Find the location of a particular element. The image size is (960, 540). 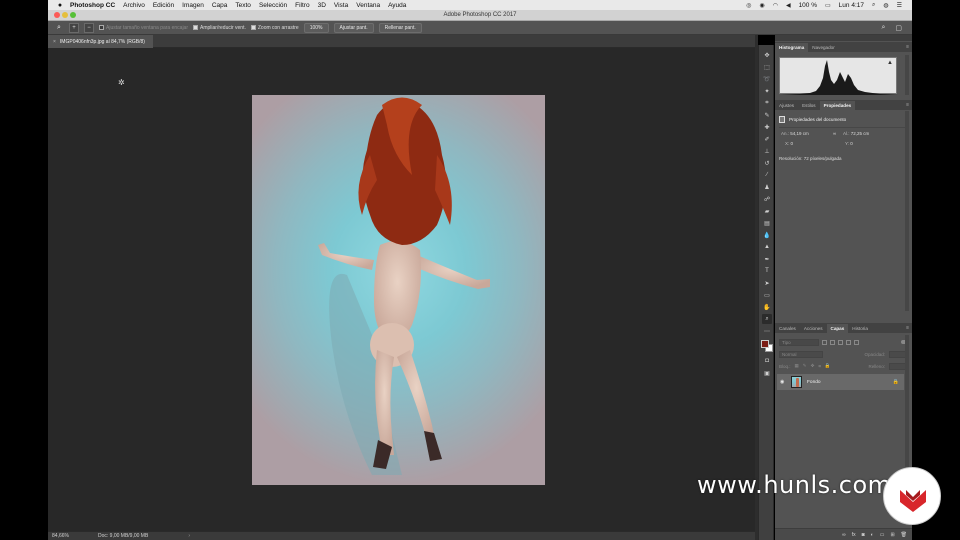

workspace-icon: ▢ is located at coordinates (898, 28).